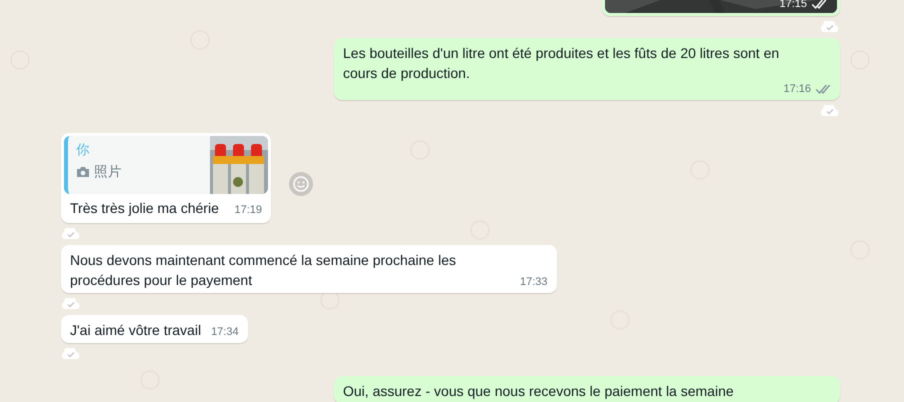 The width and height of the screenshot is (904, 402). I want to click on quote-author: 你, so click(83, 150).